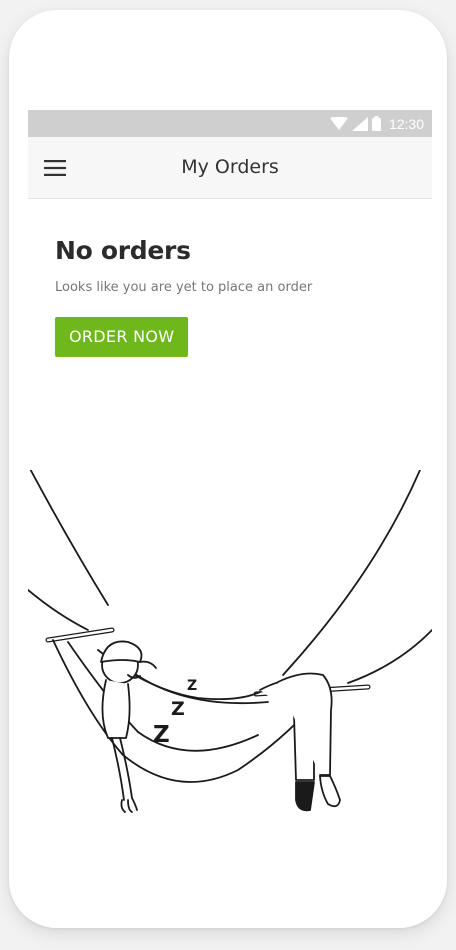  I want to click on z-medium: Z, so click(178, 709).